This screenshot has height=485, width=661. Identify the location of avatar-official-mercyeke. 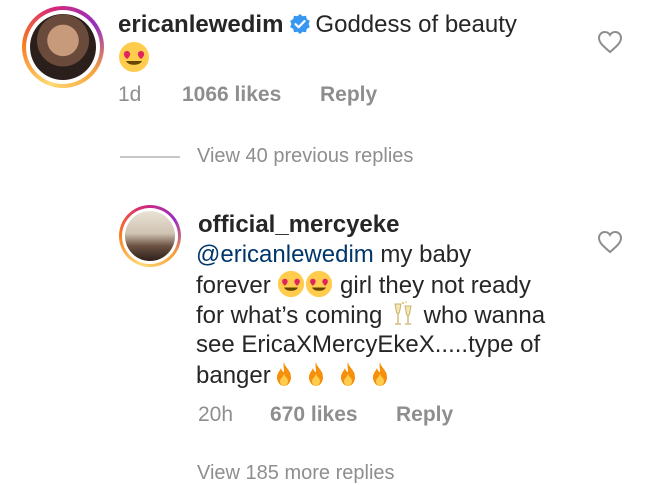
(150, 236).